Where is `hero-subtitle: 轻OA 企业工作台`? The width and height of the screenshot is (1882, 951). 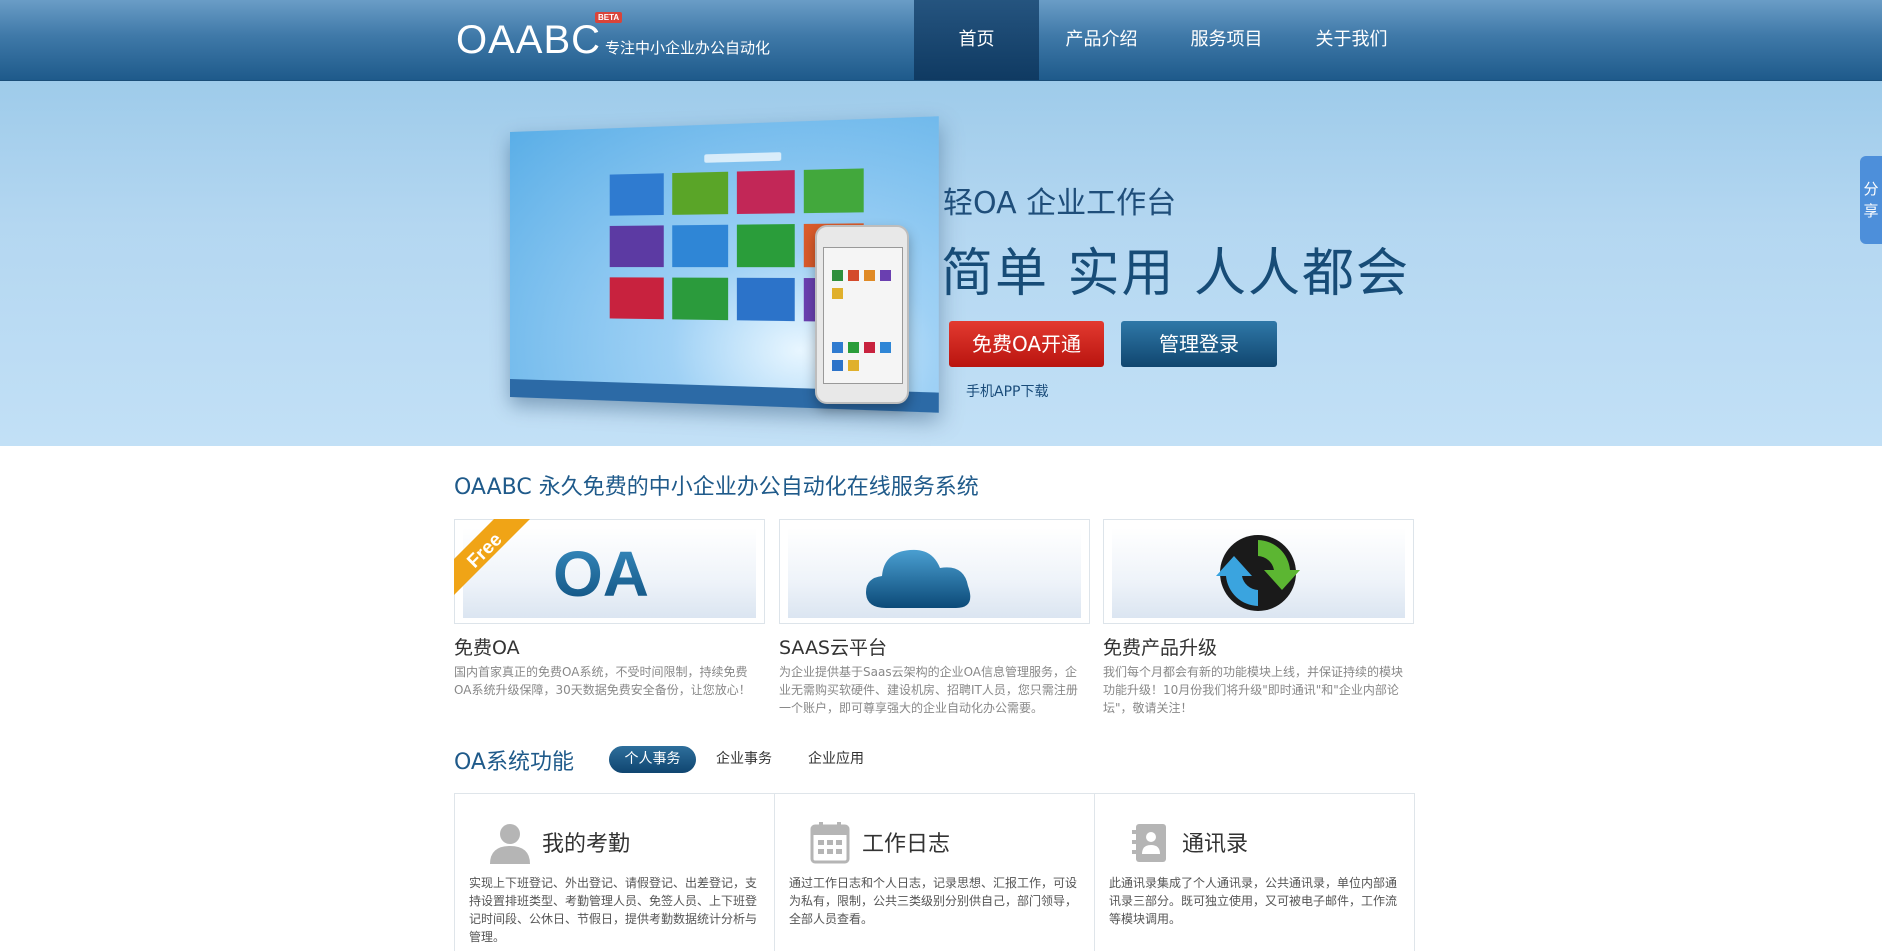
hero-subtitle: 轻OA 企业工作台 is located at coordinates (1060, 203).